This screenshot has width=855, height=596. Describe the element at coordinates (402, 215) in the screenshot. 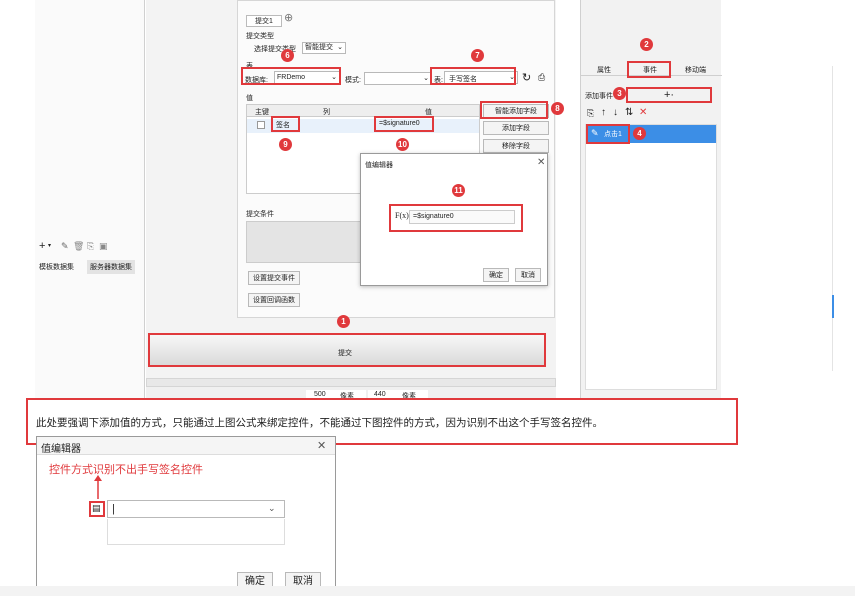

I see `formula-icon: F(x)` at that location.